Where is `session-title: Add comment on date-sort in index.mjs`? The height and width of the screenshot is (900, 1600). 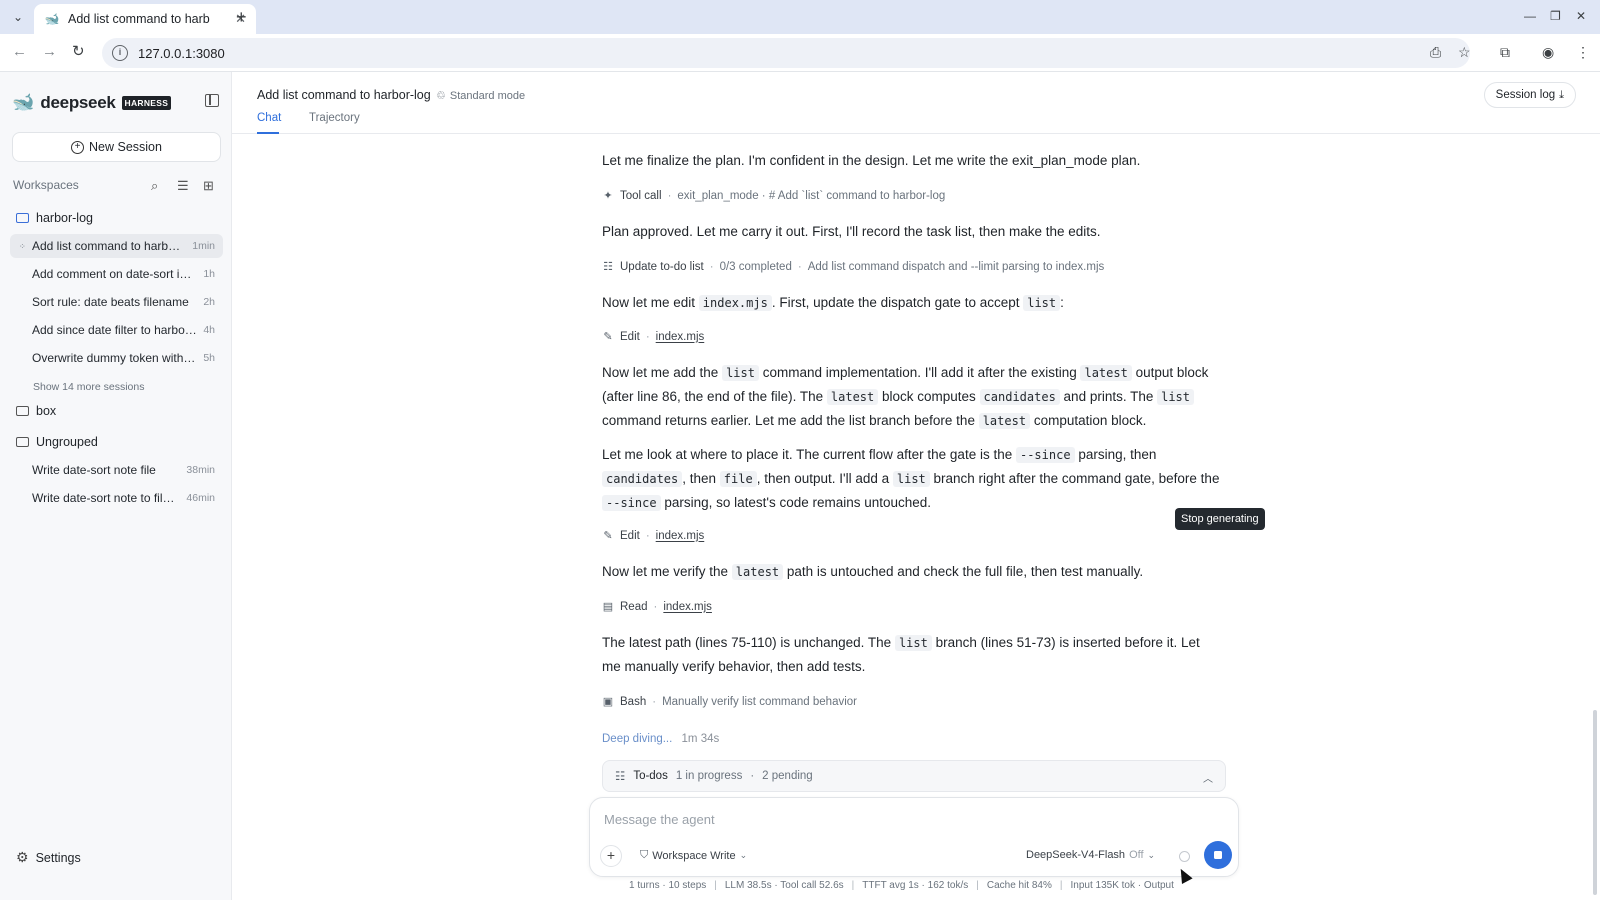
session-title: Add comment on date-sort in index.mjs is located at coordinates (114, 274).